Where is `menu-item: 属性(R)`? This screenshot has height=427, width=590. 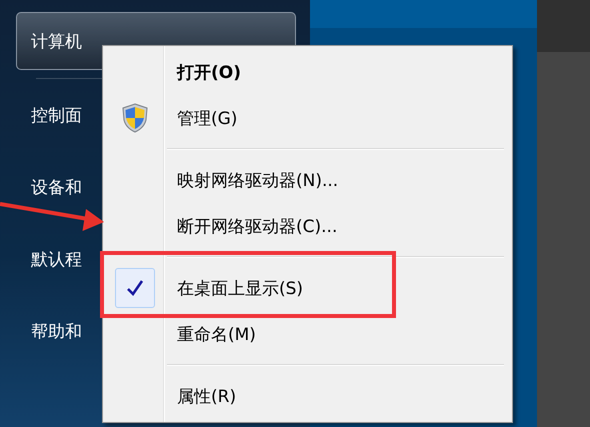
menu-item: 属性(R) is located at coordinates (307, 396).